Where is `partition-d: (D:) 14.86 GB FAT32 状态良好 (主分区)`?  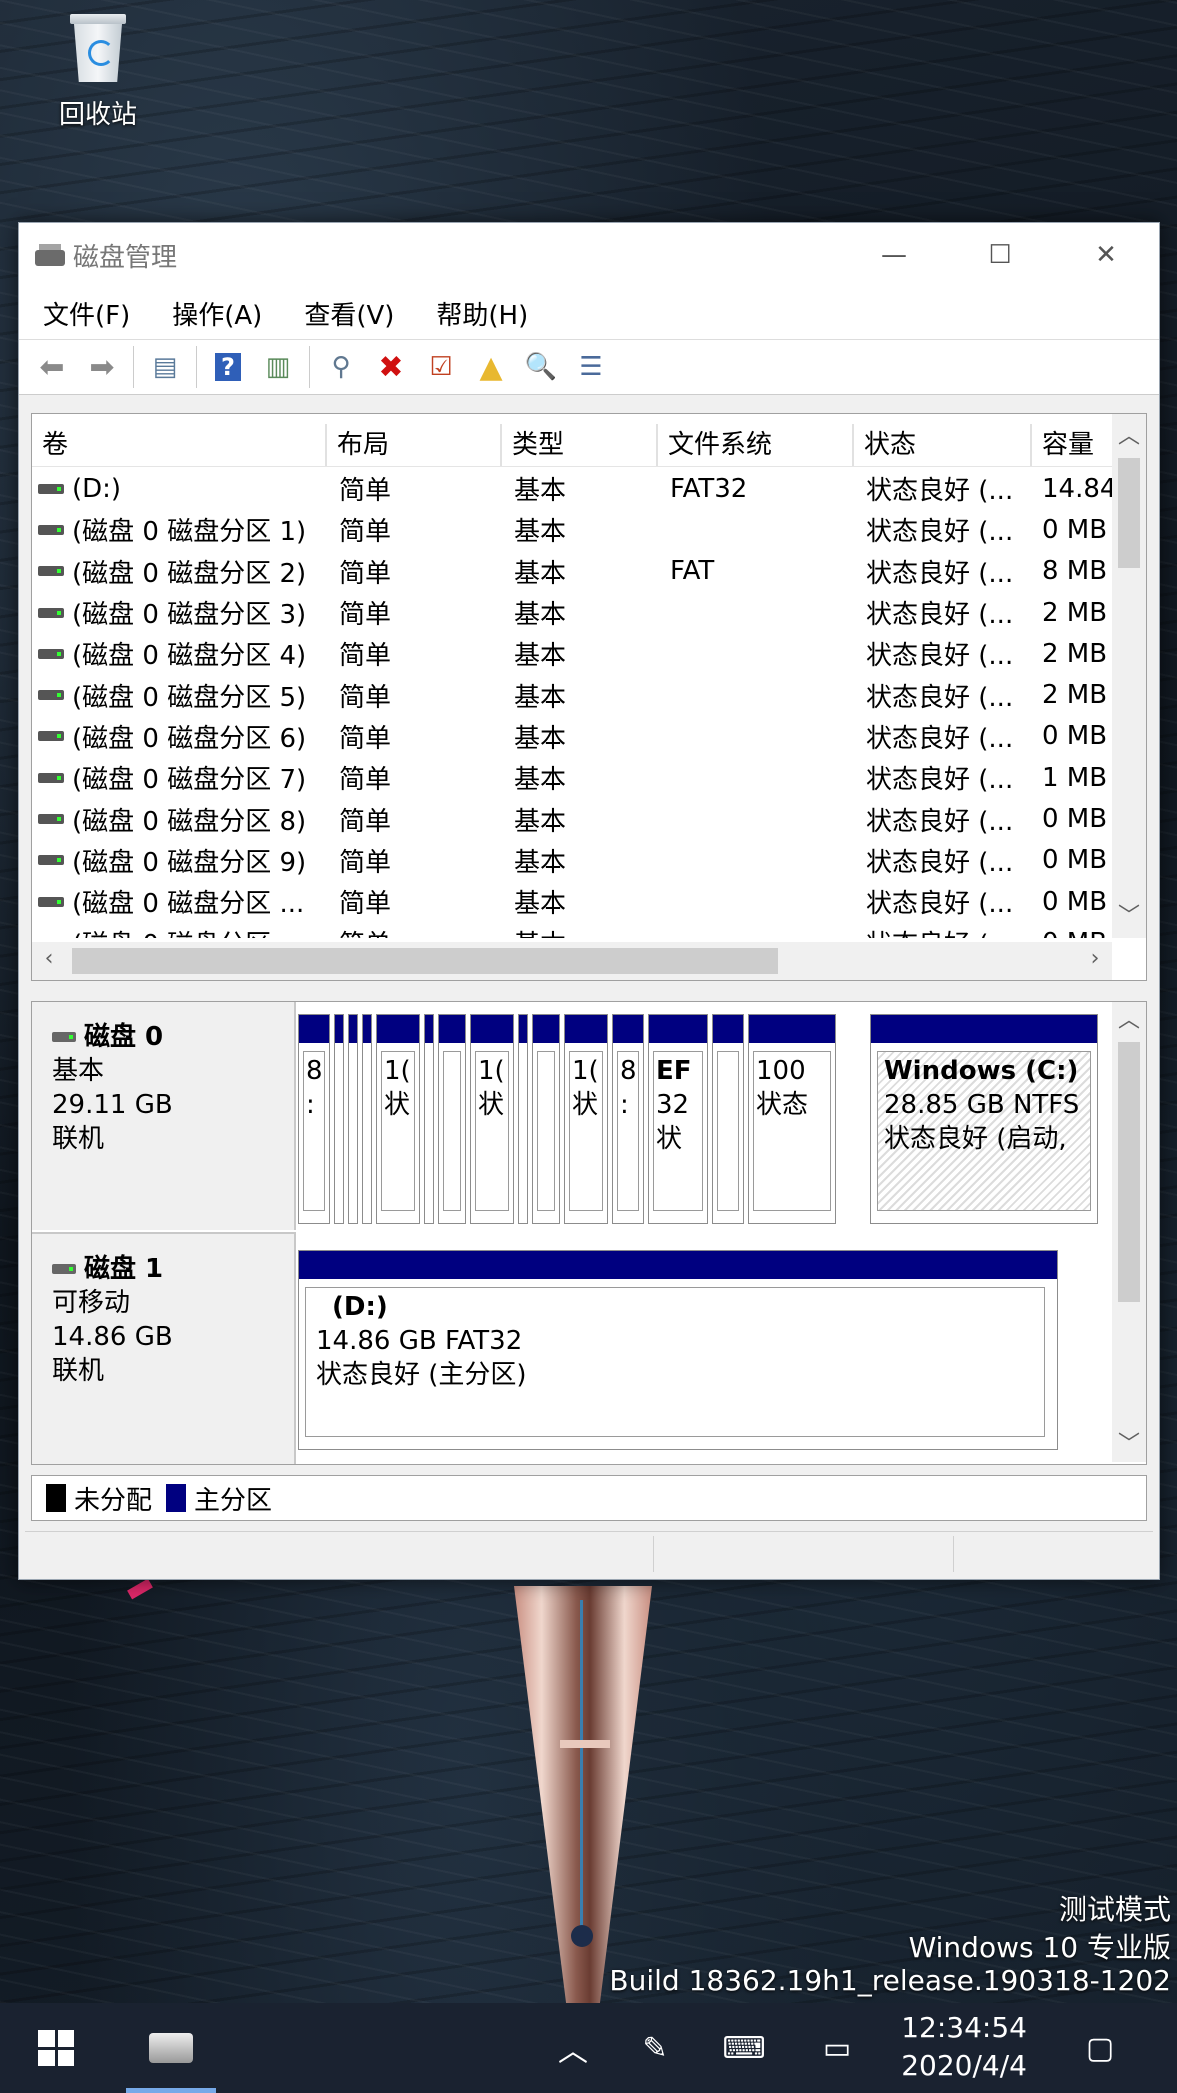
partition-d: (D:) 14.86 GB FAT32 状态良好 (主分区) is located at coordinates (678, 1350).